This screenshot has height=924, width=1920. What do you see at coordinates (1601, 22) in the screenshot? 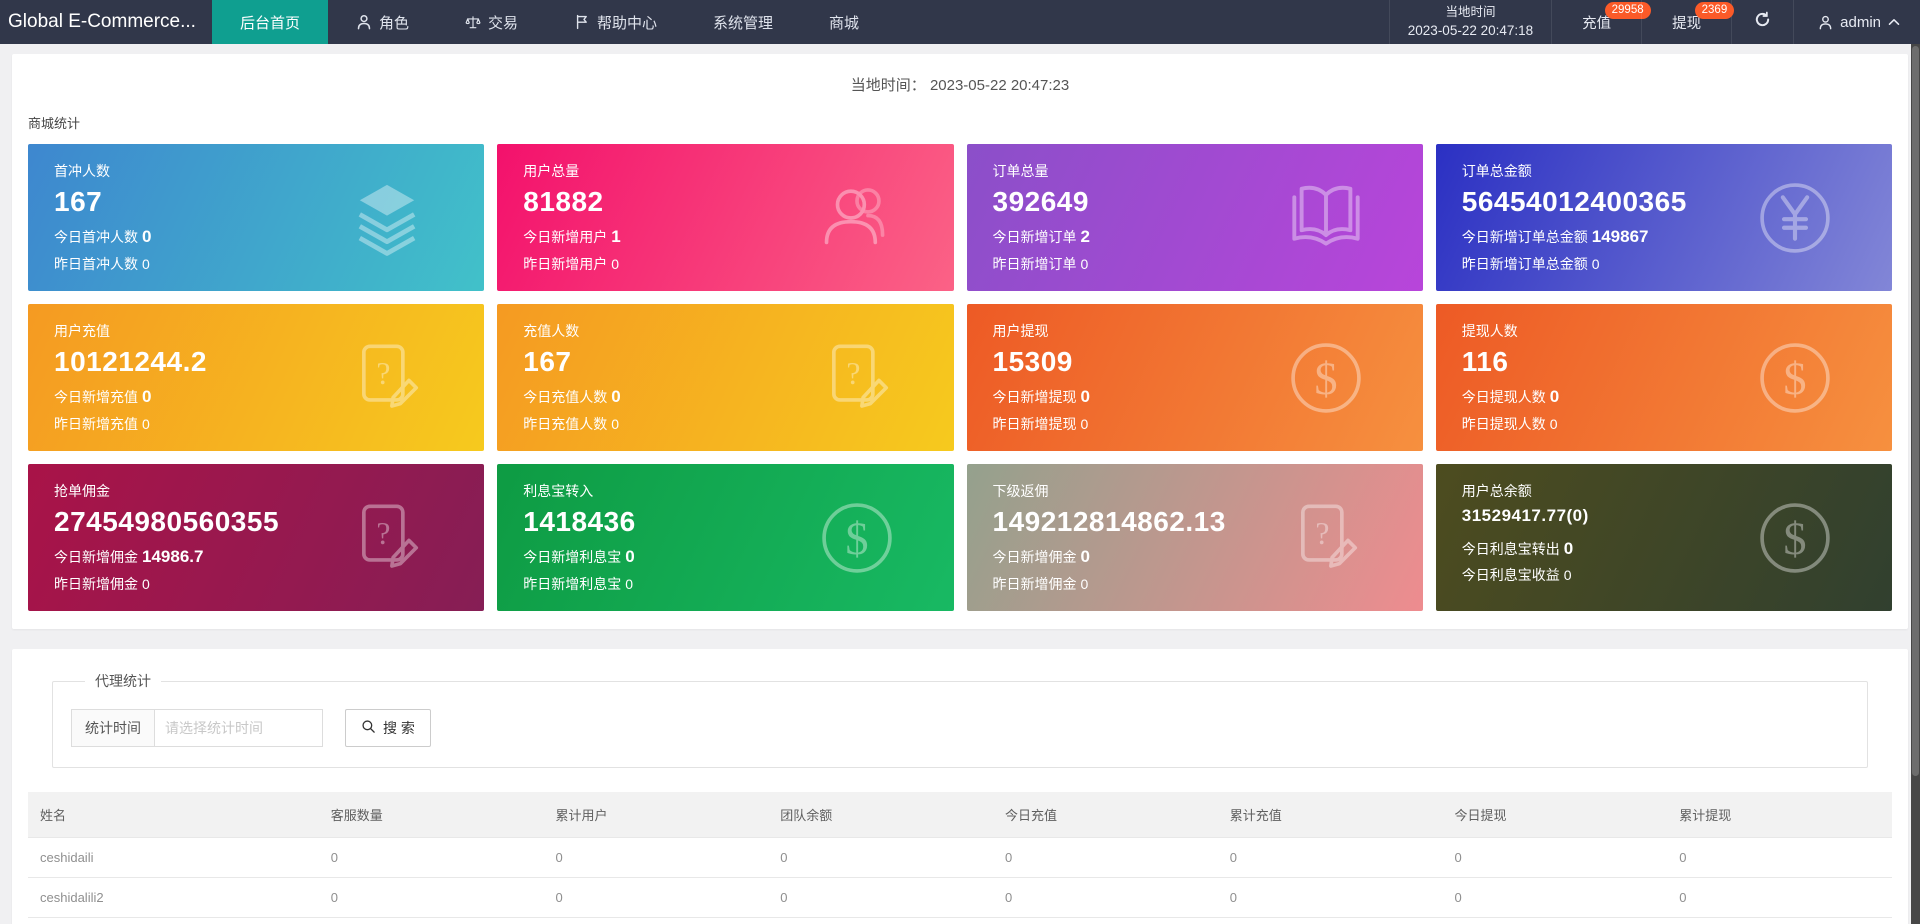
I see `recharge-link: 充值 29958` at bounding box center [1601, 22].